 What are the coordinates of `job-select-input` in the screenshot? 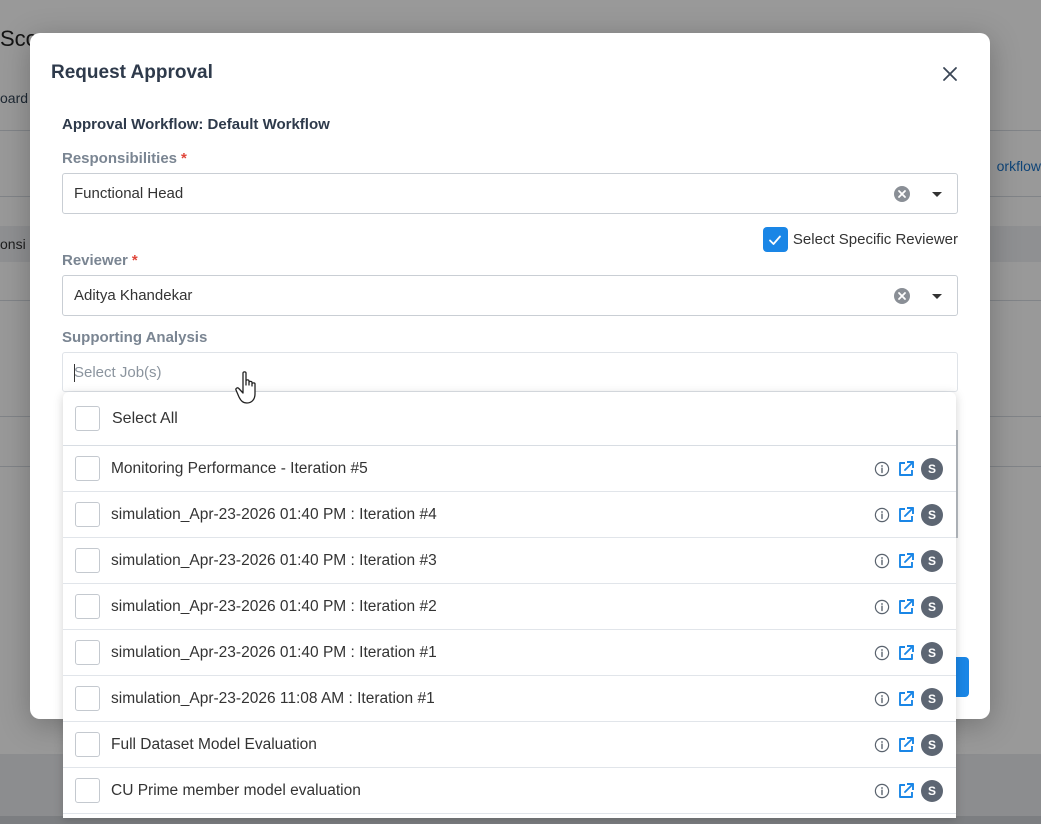 It's located at (510, 372).